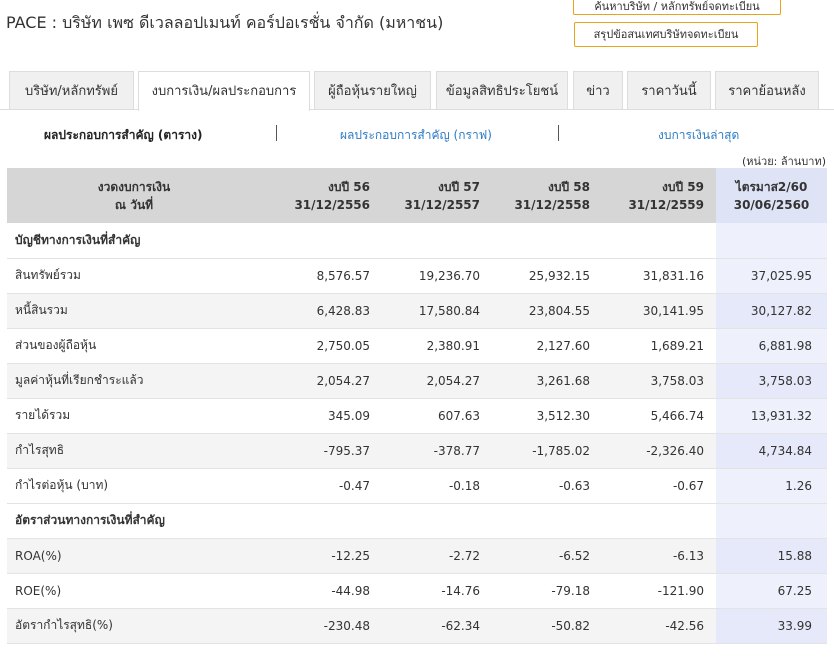 Image resolution: width=834 pixels, height=657 pixels. Describe the element at coordinates (771, 591) in the screenshot. I see `cell-value: 67.25` at that location.